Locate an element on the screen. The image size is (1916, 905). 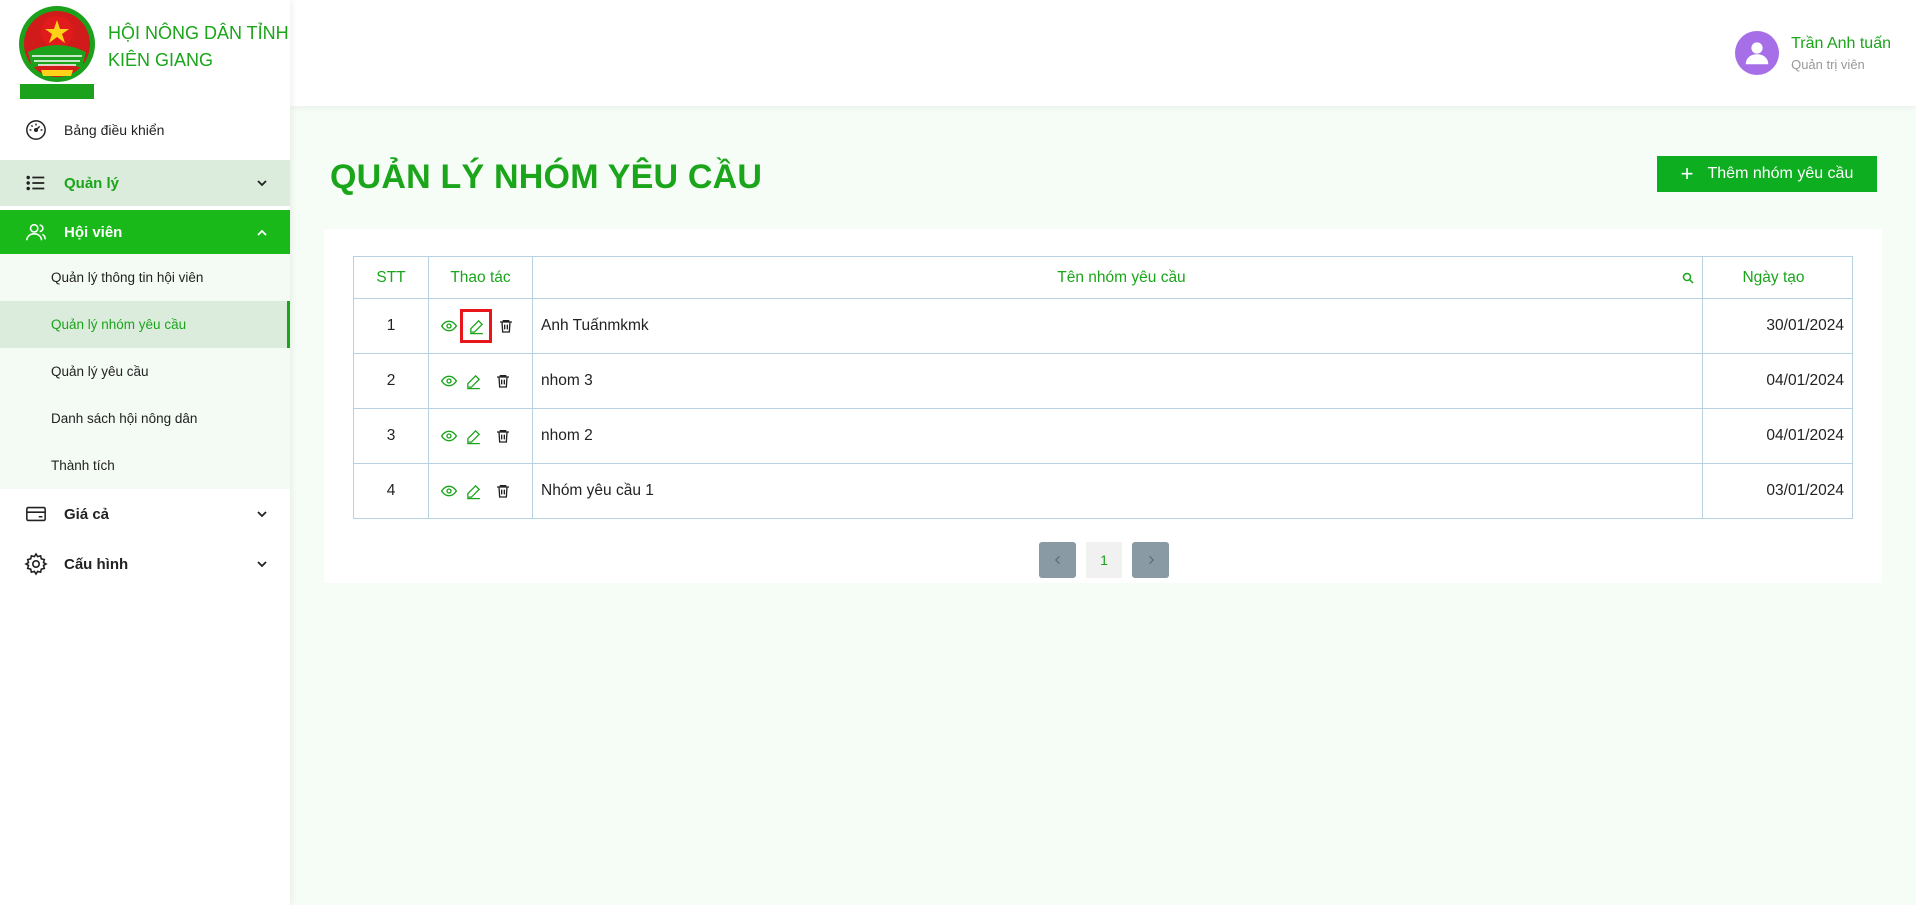
column-header-name-label: Tên nhóm yêu cầu is located at coordinates (1121, 277).